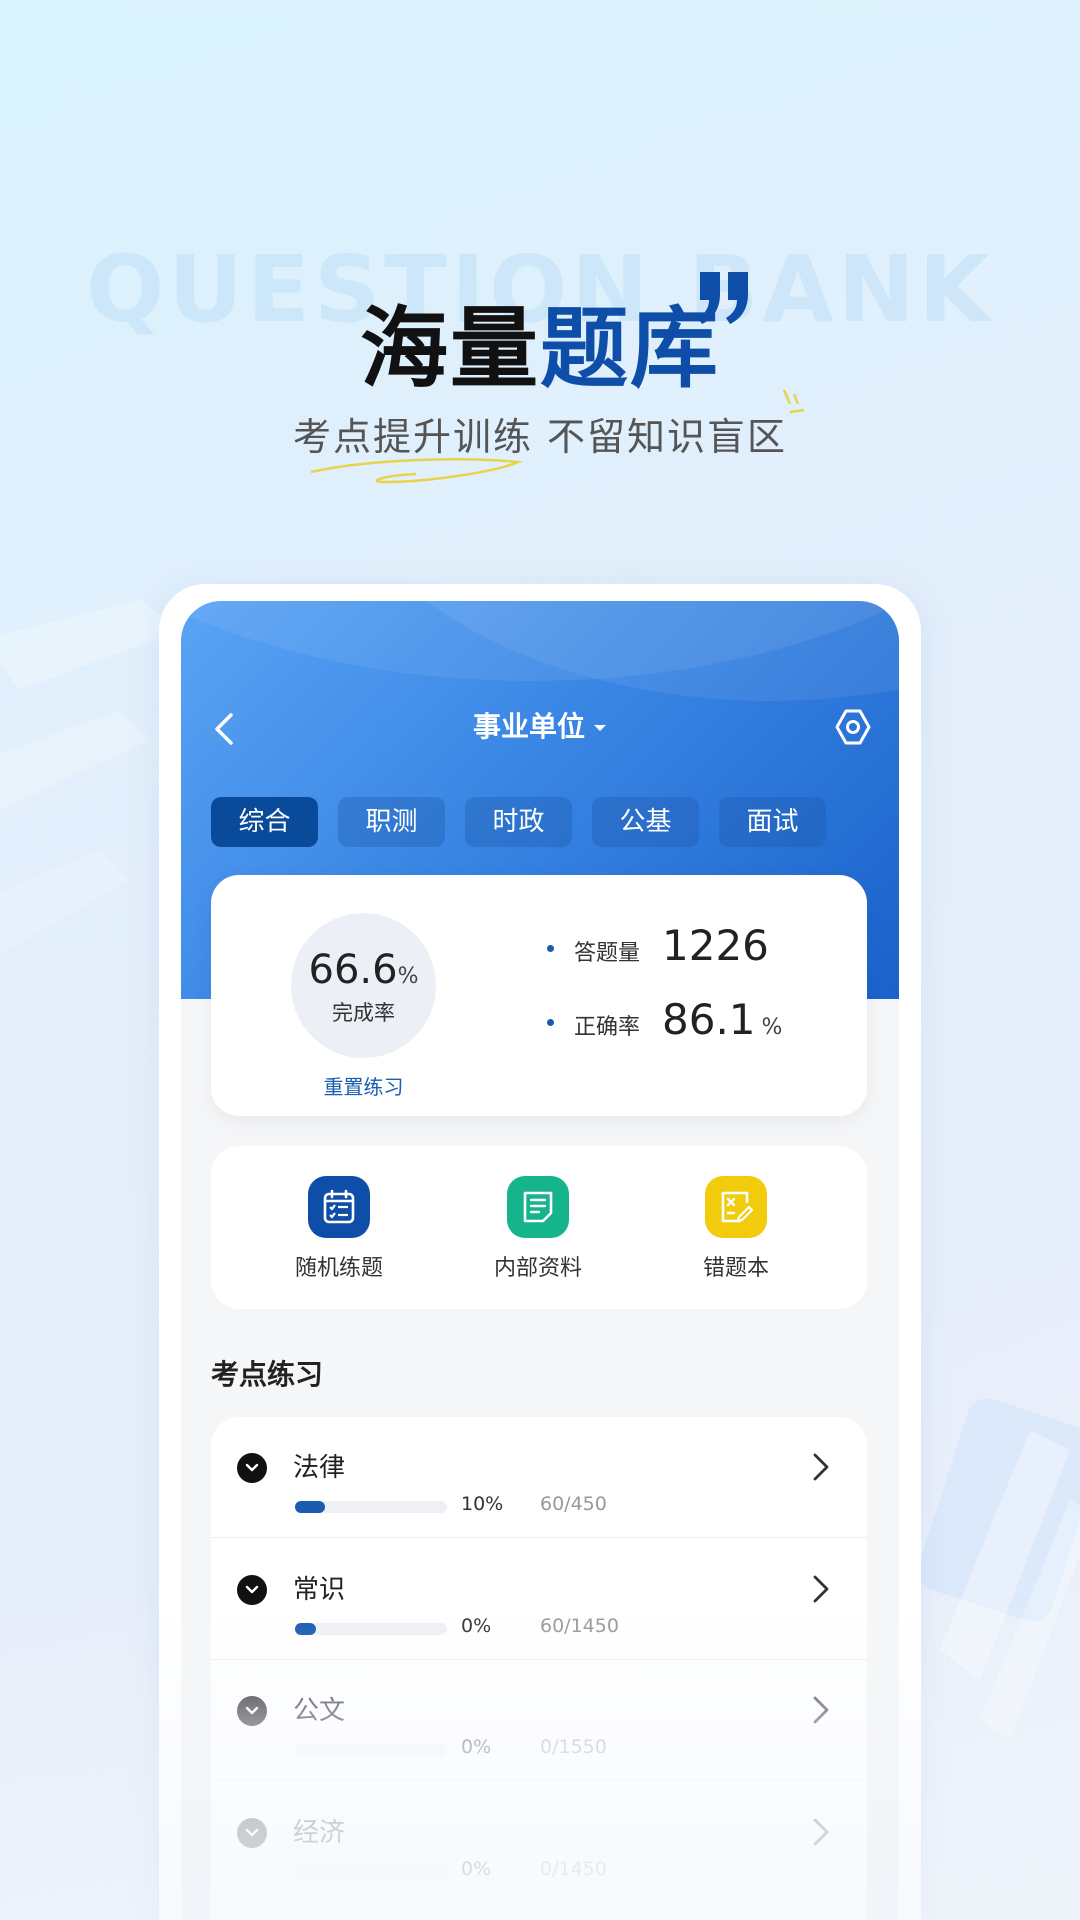 The image size is (1080, 1920). Describe the element at coordinates (339, 1207) in the screenshot. I see `calendar-checklist-icon` at that location.